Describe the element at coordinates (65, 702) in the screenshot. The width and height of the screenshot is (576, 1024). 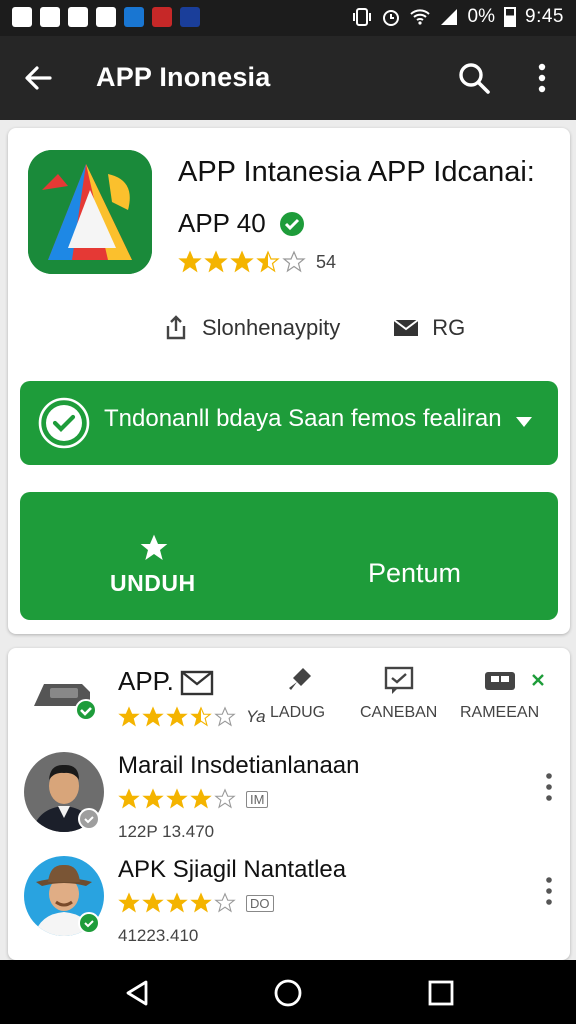
I see `developer-logo-icon` at that location.